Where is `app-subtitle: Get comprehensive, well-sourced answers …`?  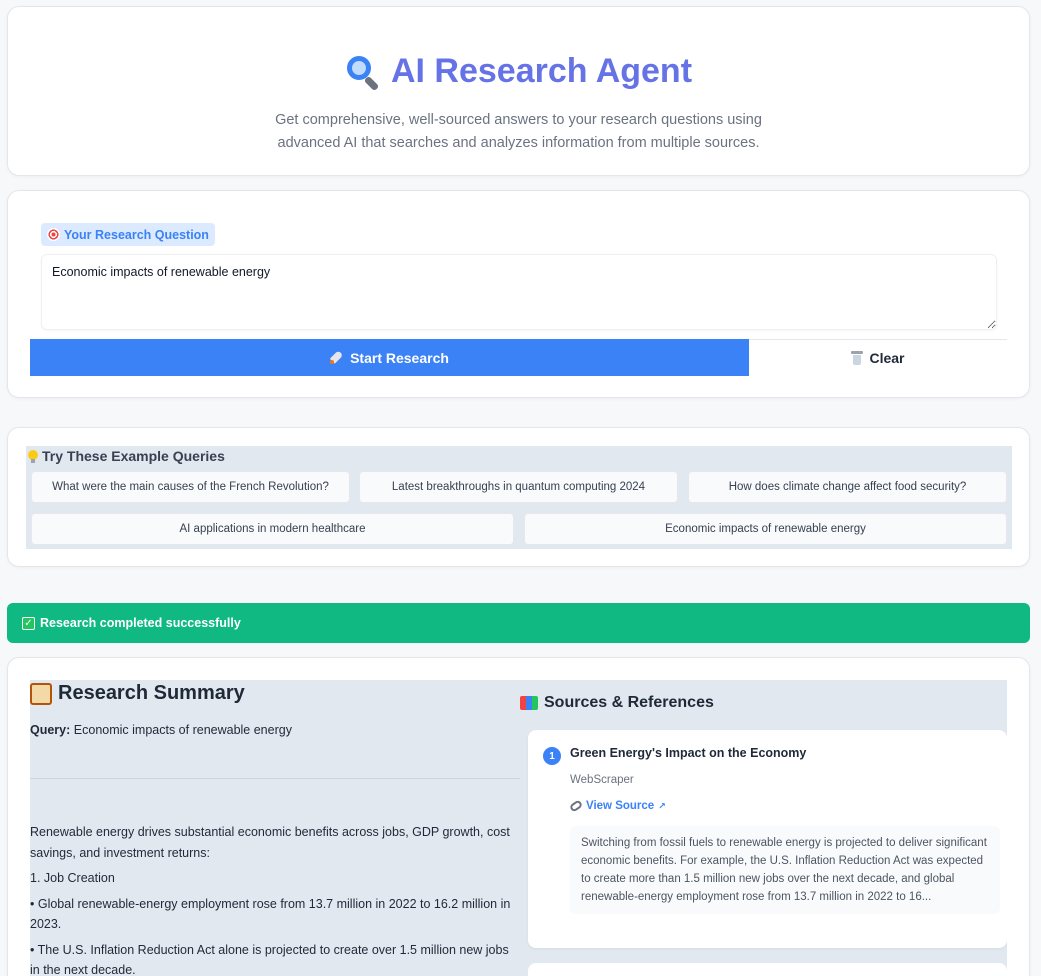 app-subtitle: Get comprehensive, well-sourced answers … is located at coordinates (518, 131).